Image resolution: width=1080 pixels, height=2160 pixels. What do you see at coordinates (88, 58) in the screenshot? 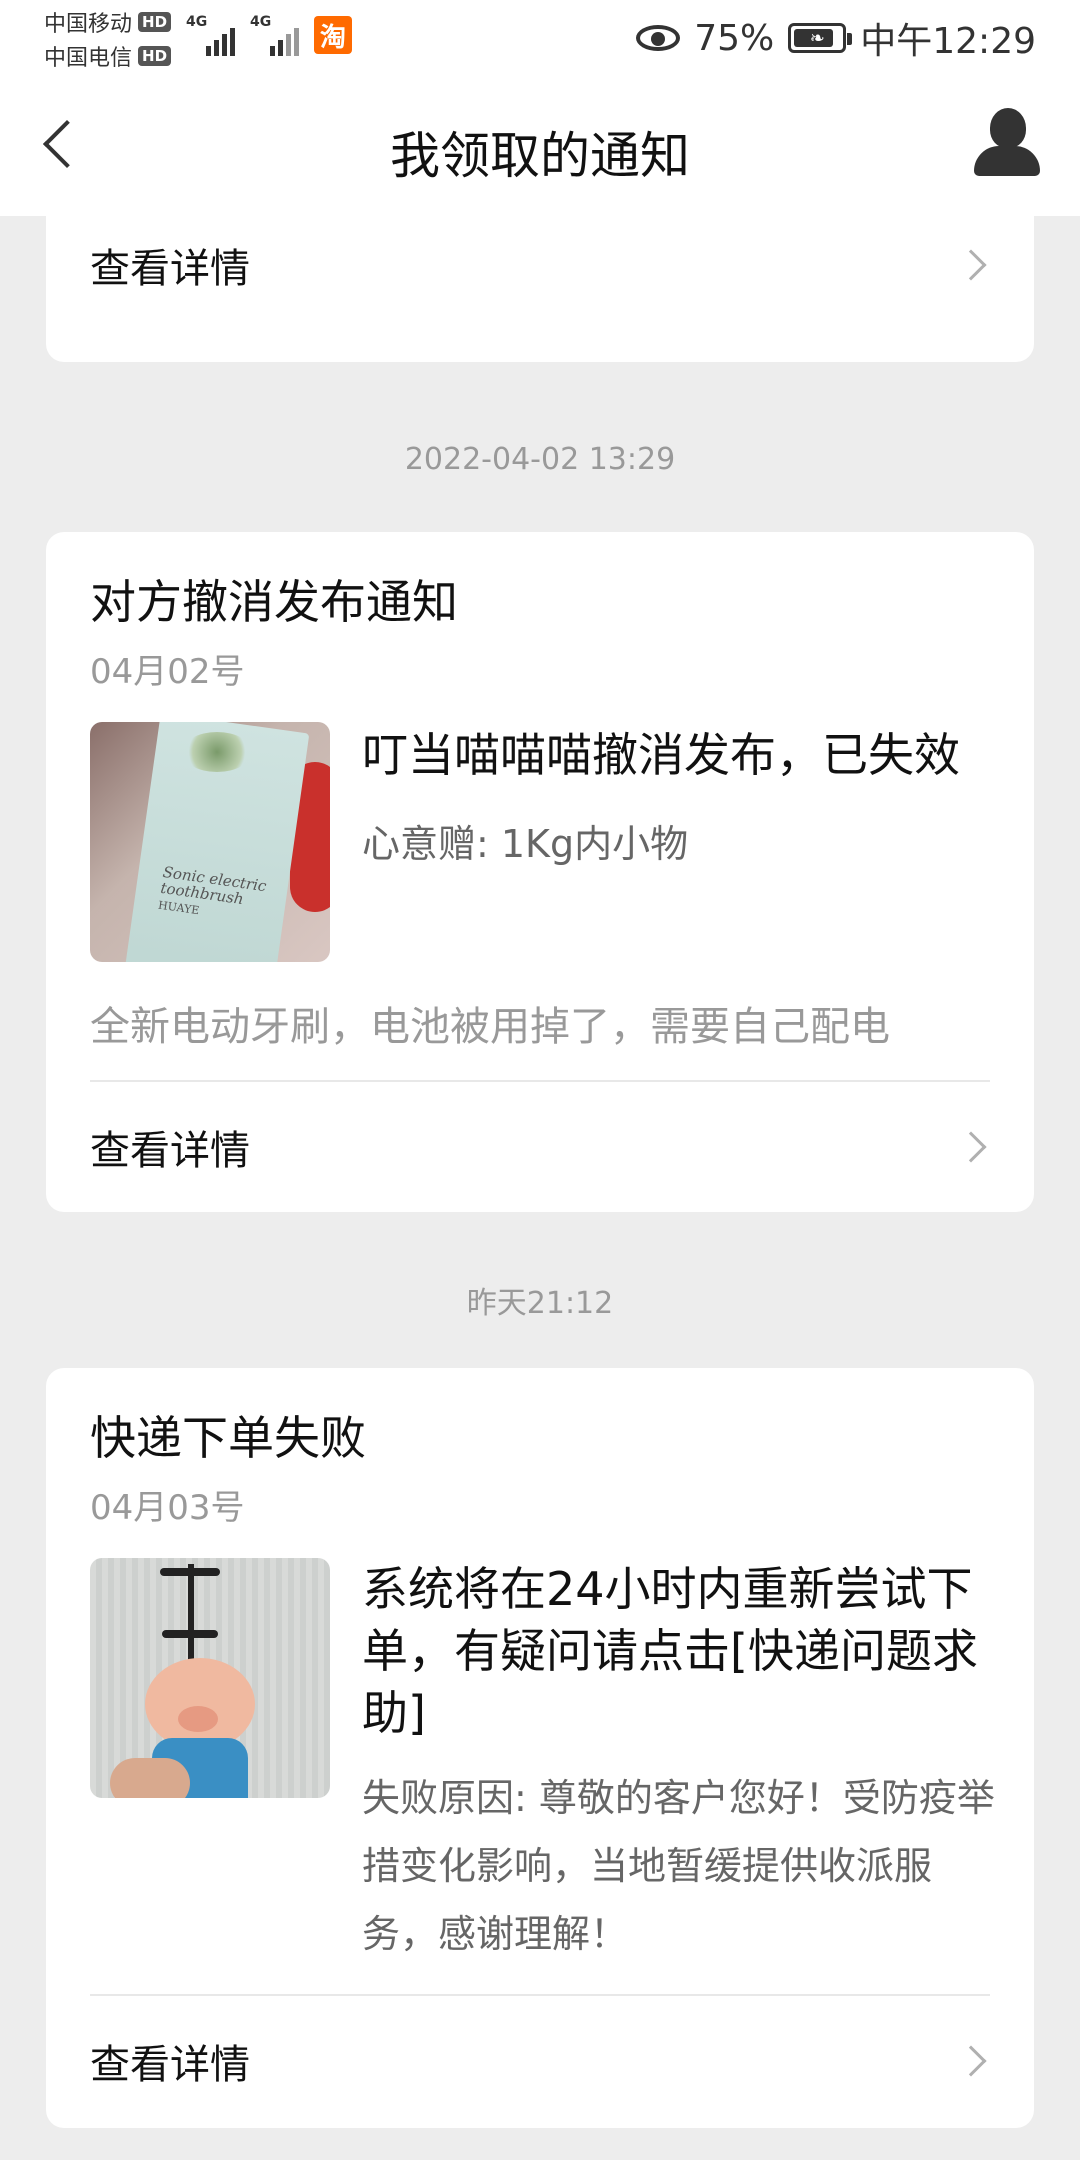
I see `carrier-2-name: 中国电信` at bounding box center [88, 58].